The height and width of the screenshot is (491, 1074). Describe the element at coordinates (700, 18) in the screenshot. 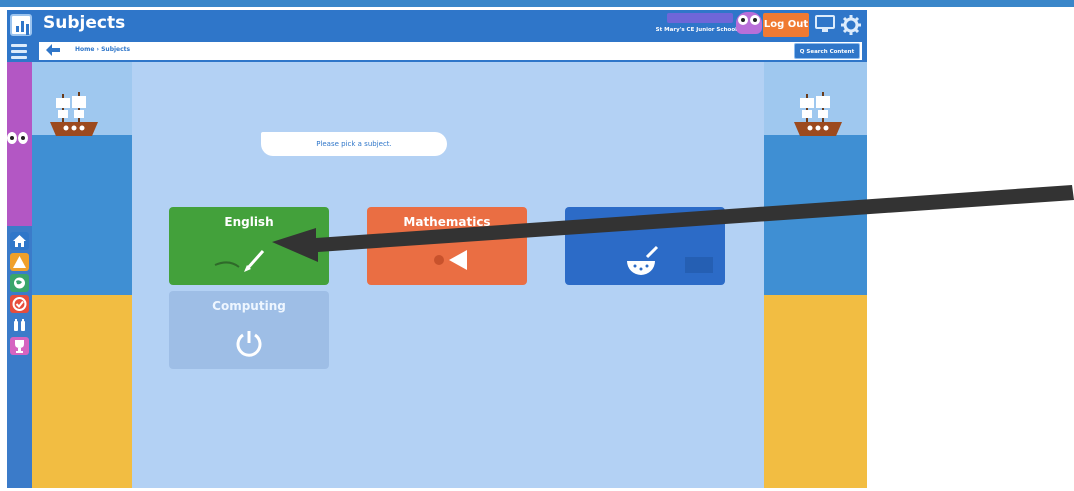

I see `user-name-badge` at that location.